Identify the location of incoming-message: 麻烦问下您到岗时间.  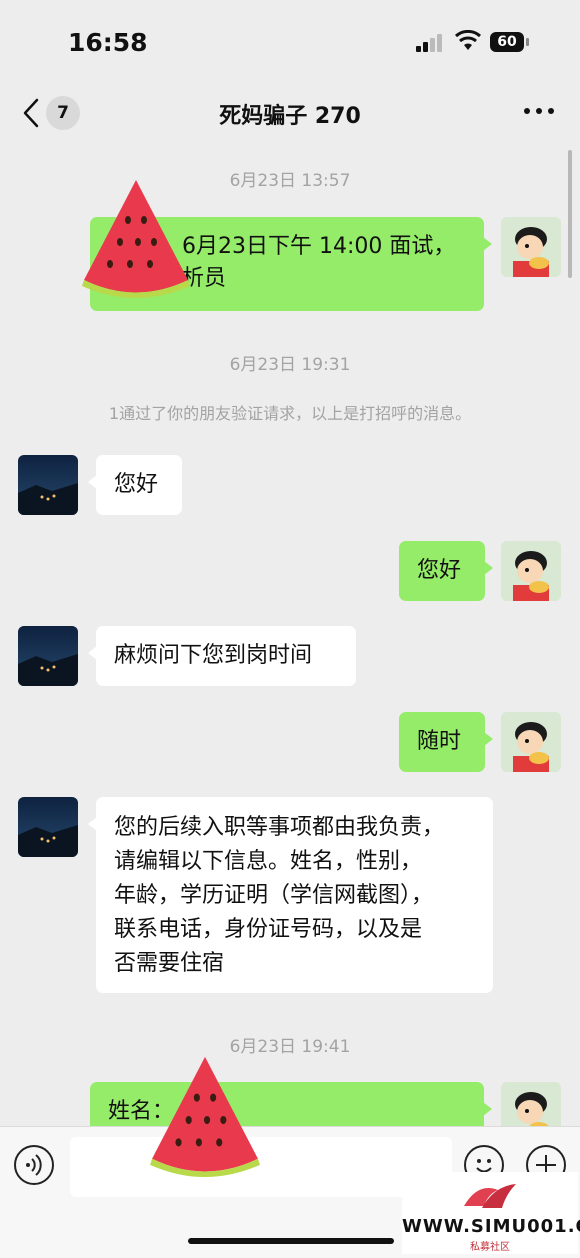
(222, 656).